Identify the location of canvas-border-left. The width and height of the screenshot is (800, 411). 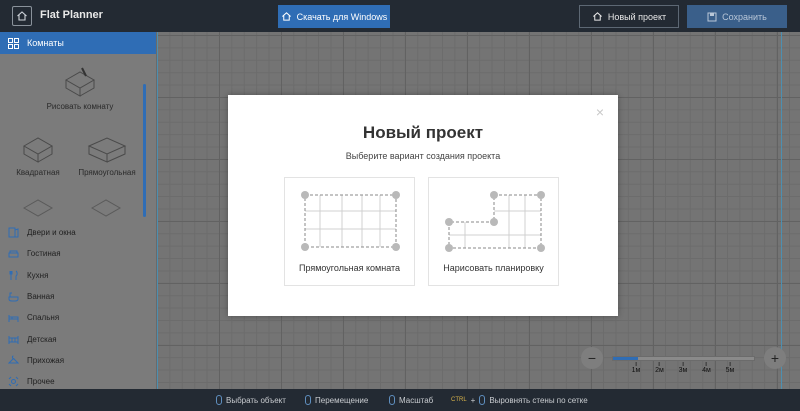
(157, 210).